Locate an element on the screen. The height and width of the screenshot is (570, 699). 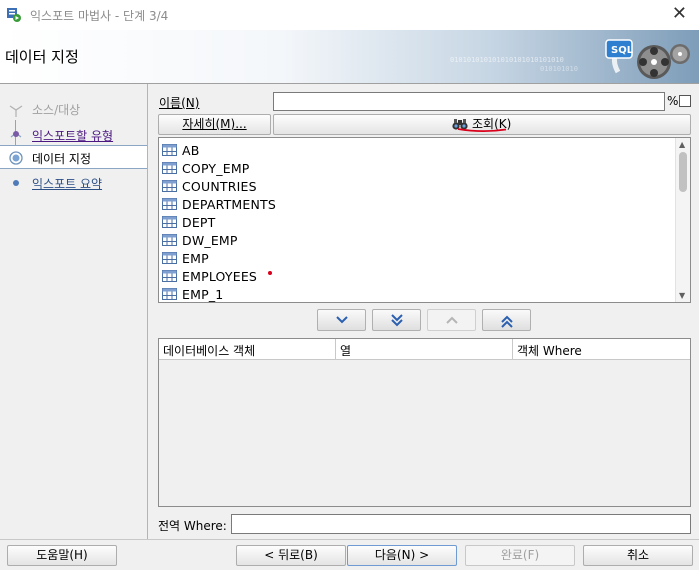
step-label: 익스포트 요약 is located at coordinates (67, 183).